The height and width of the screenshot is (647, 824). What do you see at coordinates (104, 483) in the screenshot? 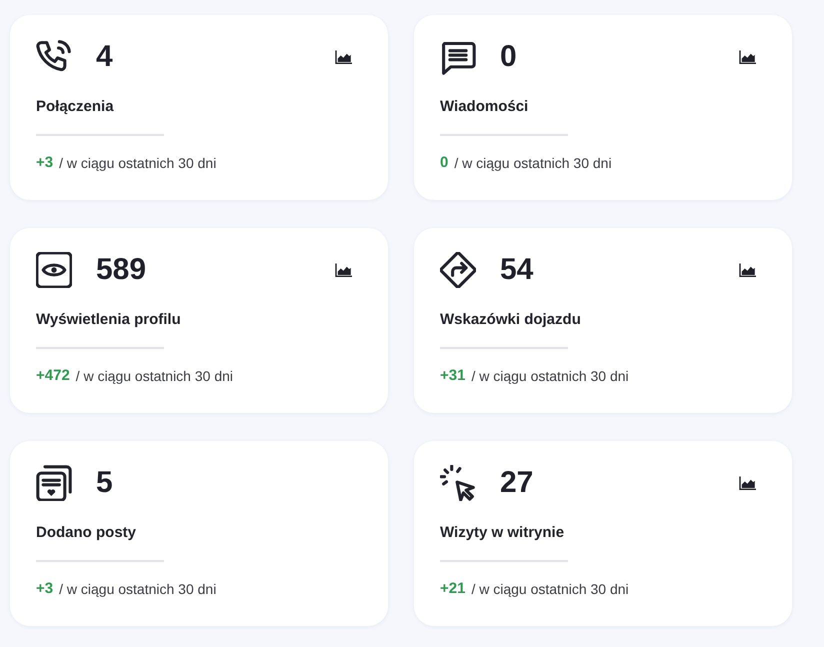
I see `stat-value: 5` at bounding box center [104, 483].